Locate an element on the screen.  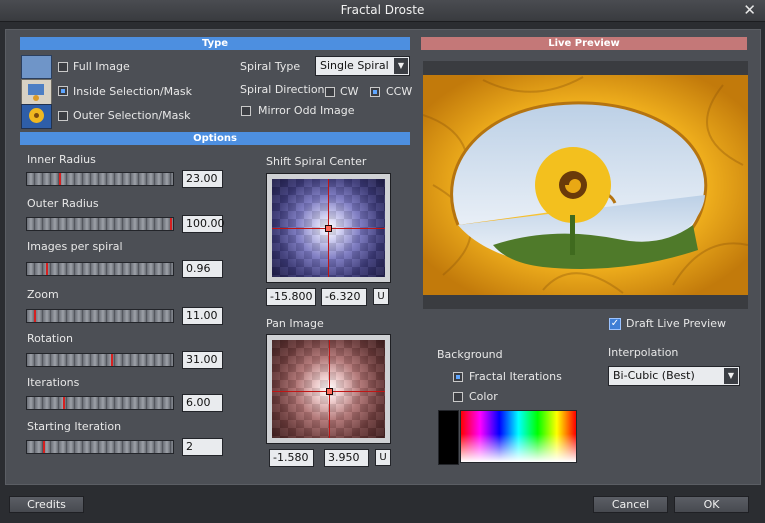
pan-image-reset-button: U is located at coordinates (383, 457).